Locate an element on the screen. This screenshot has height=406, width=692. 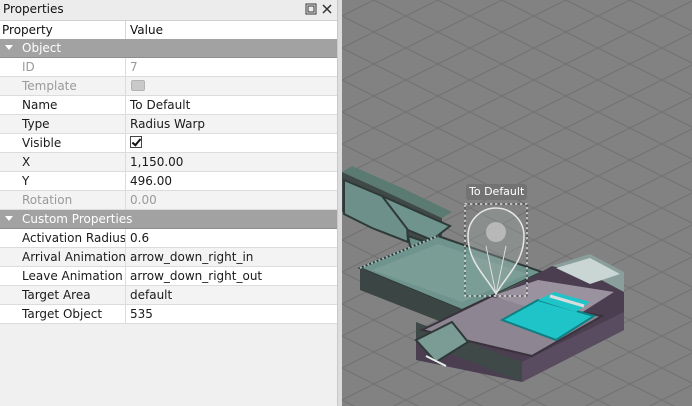
property-row-id: ID 7 is located at coordinates (168, 67).